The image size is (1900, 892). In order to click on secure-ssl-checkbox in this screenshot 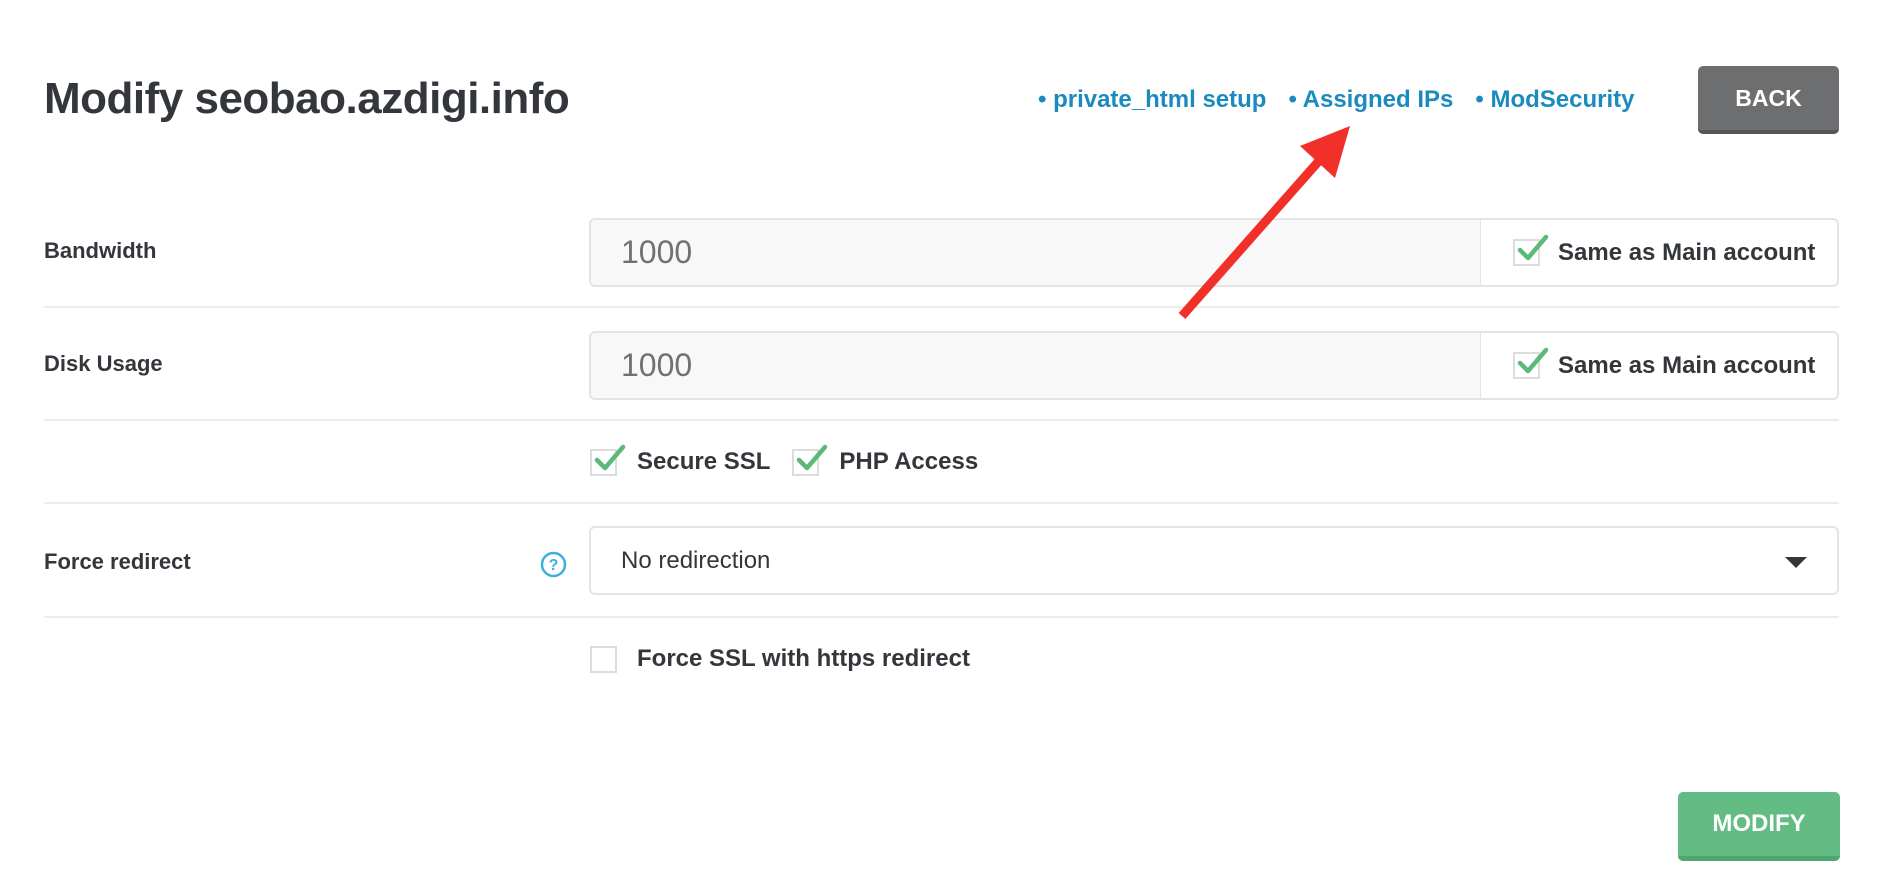, I will do `click(608, 460)`.